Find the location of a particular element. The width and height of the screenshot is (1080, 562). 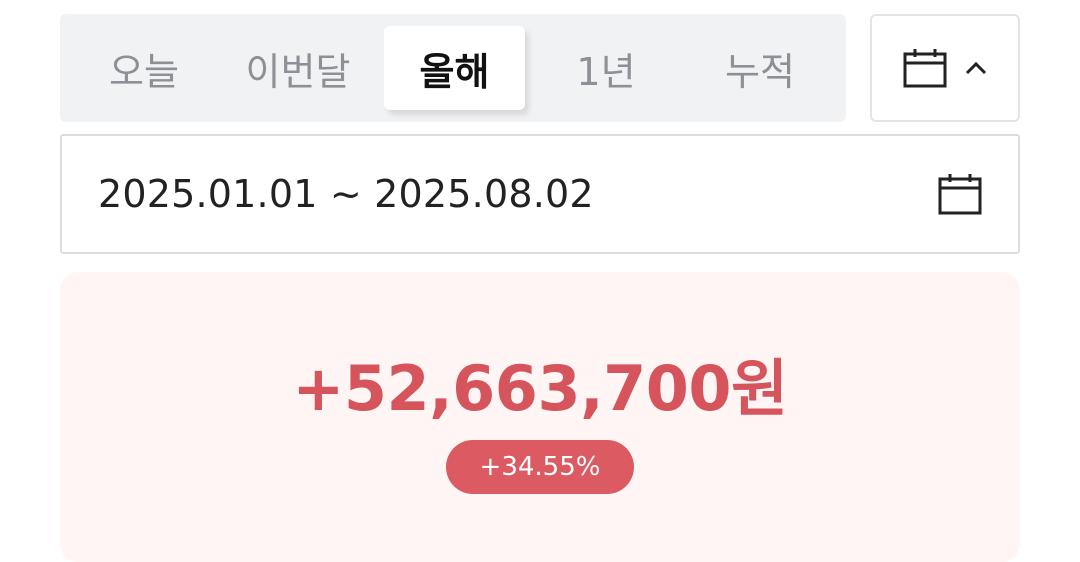

tab-this-month: 이번달 is located at coordinates (298, 68).